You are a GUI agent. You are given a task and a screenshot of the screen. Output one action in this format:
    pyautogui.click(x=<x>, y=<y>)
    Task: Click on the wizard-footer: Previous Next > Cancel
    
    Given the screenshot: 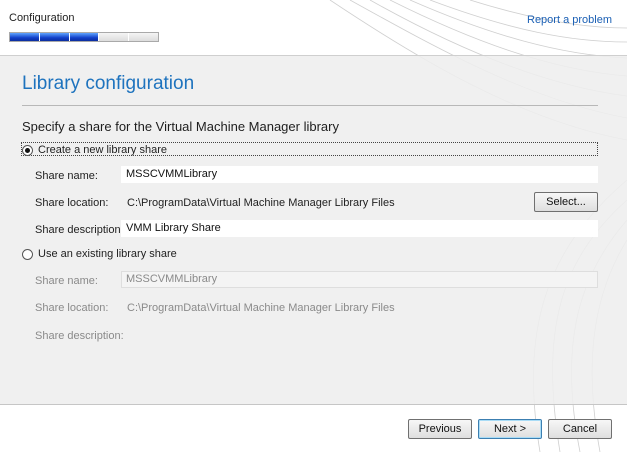 What is the action you would take?
    pyautogui.click(x=313, y=428)
    